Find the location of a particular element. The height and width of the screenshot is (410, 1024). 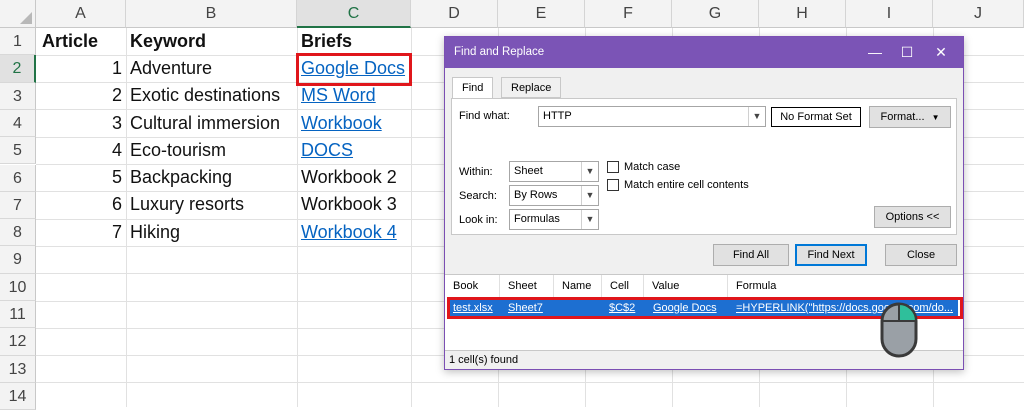

cell-a3: 2 is located at coordinates (79, 95).